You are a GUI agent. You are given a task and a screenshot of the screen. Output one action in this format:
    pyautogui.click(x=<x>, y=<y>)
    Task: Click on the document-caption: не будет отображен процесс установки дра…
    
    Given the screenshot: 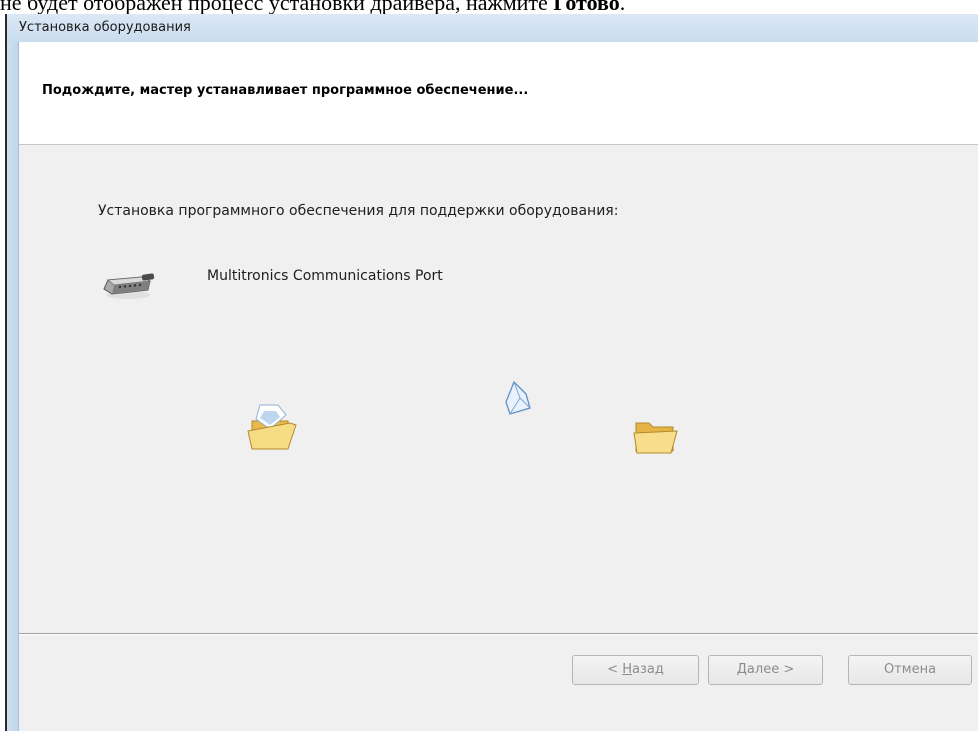 What is the action you would take?
    pyautogui.click(x=489, y=7)
    